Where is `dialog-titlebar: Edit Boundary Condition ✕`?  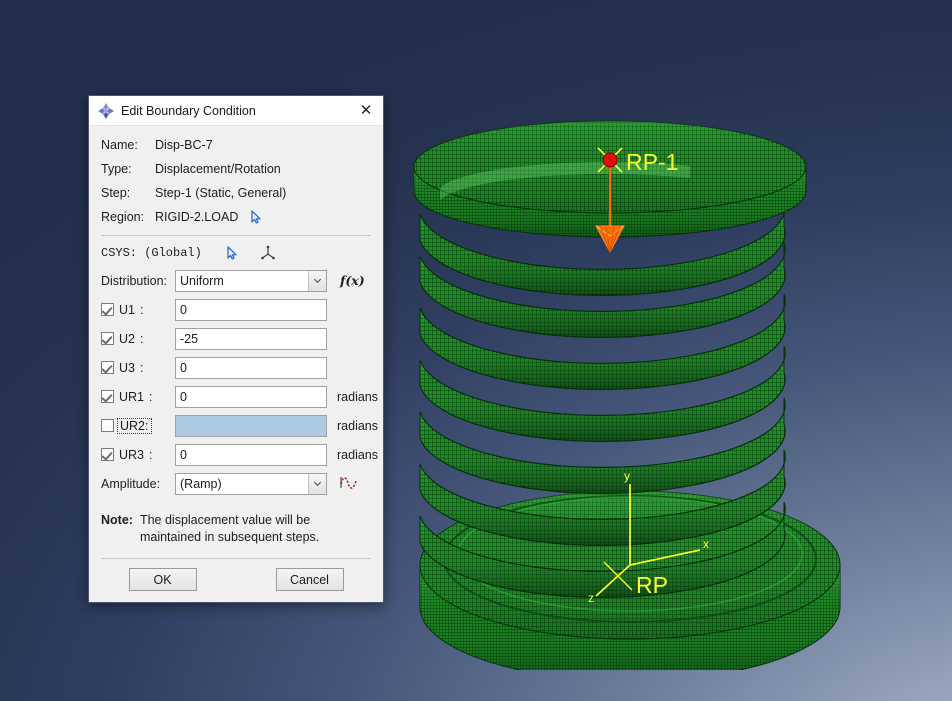
dialog-titlebar: Edit Boundary Condition ✕ is located at coordinates (236, 111).